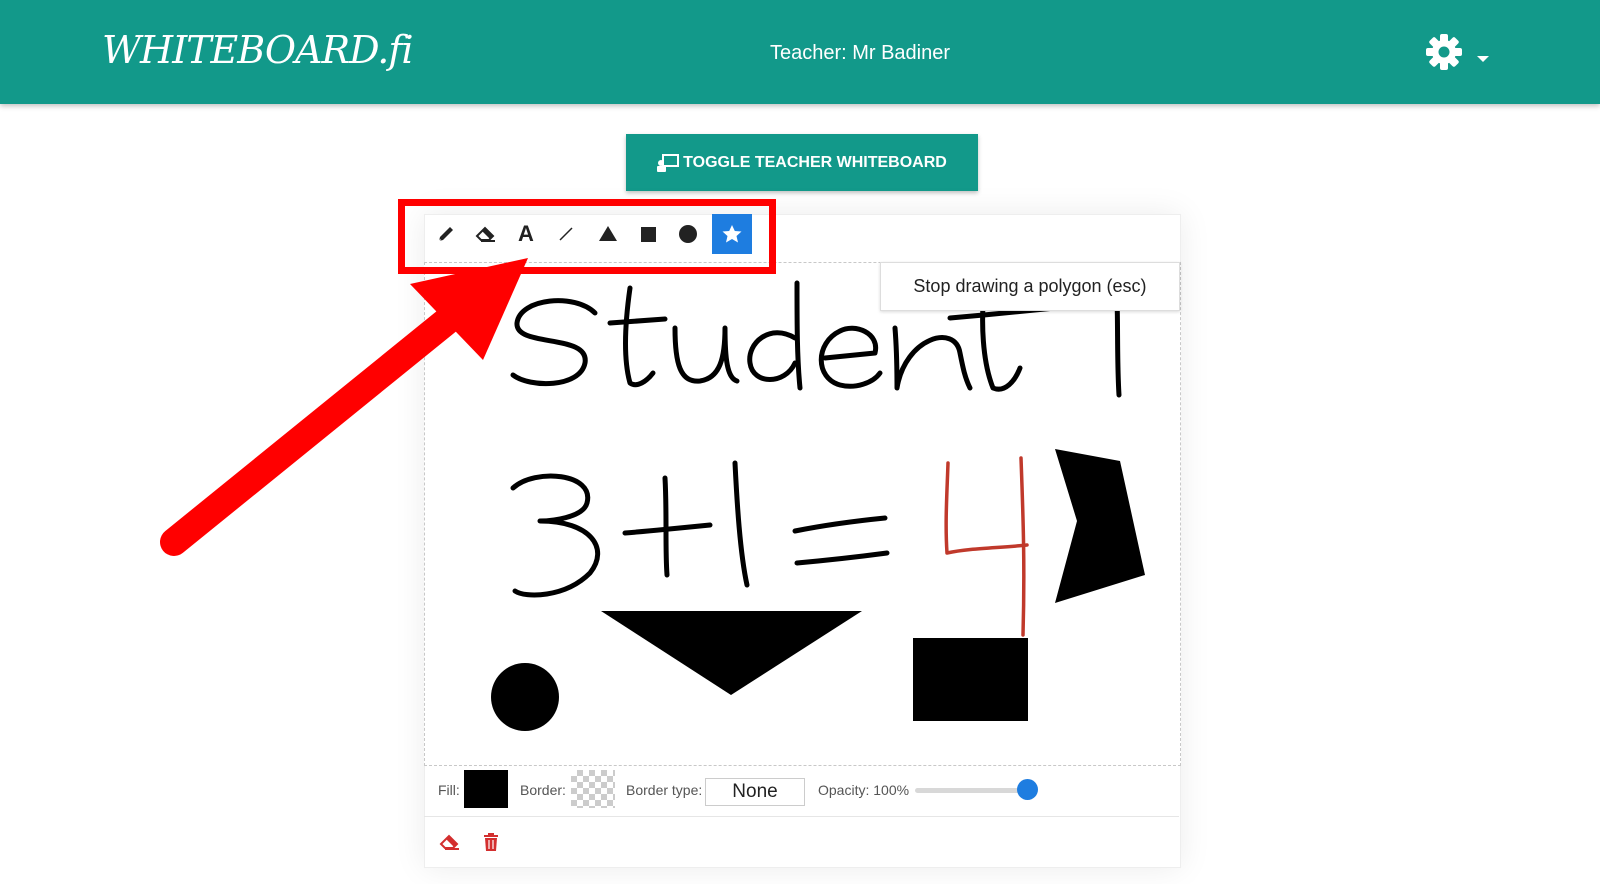 Image resolution: width=1600 pixels, height=884 pixels. What do you see at coordinates (815, 162) in the screenshot?
I see `toggle-button-label: TOGGLE TEACHER WHITEBOARD` at bounding box center [815, 162].